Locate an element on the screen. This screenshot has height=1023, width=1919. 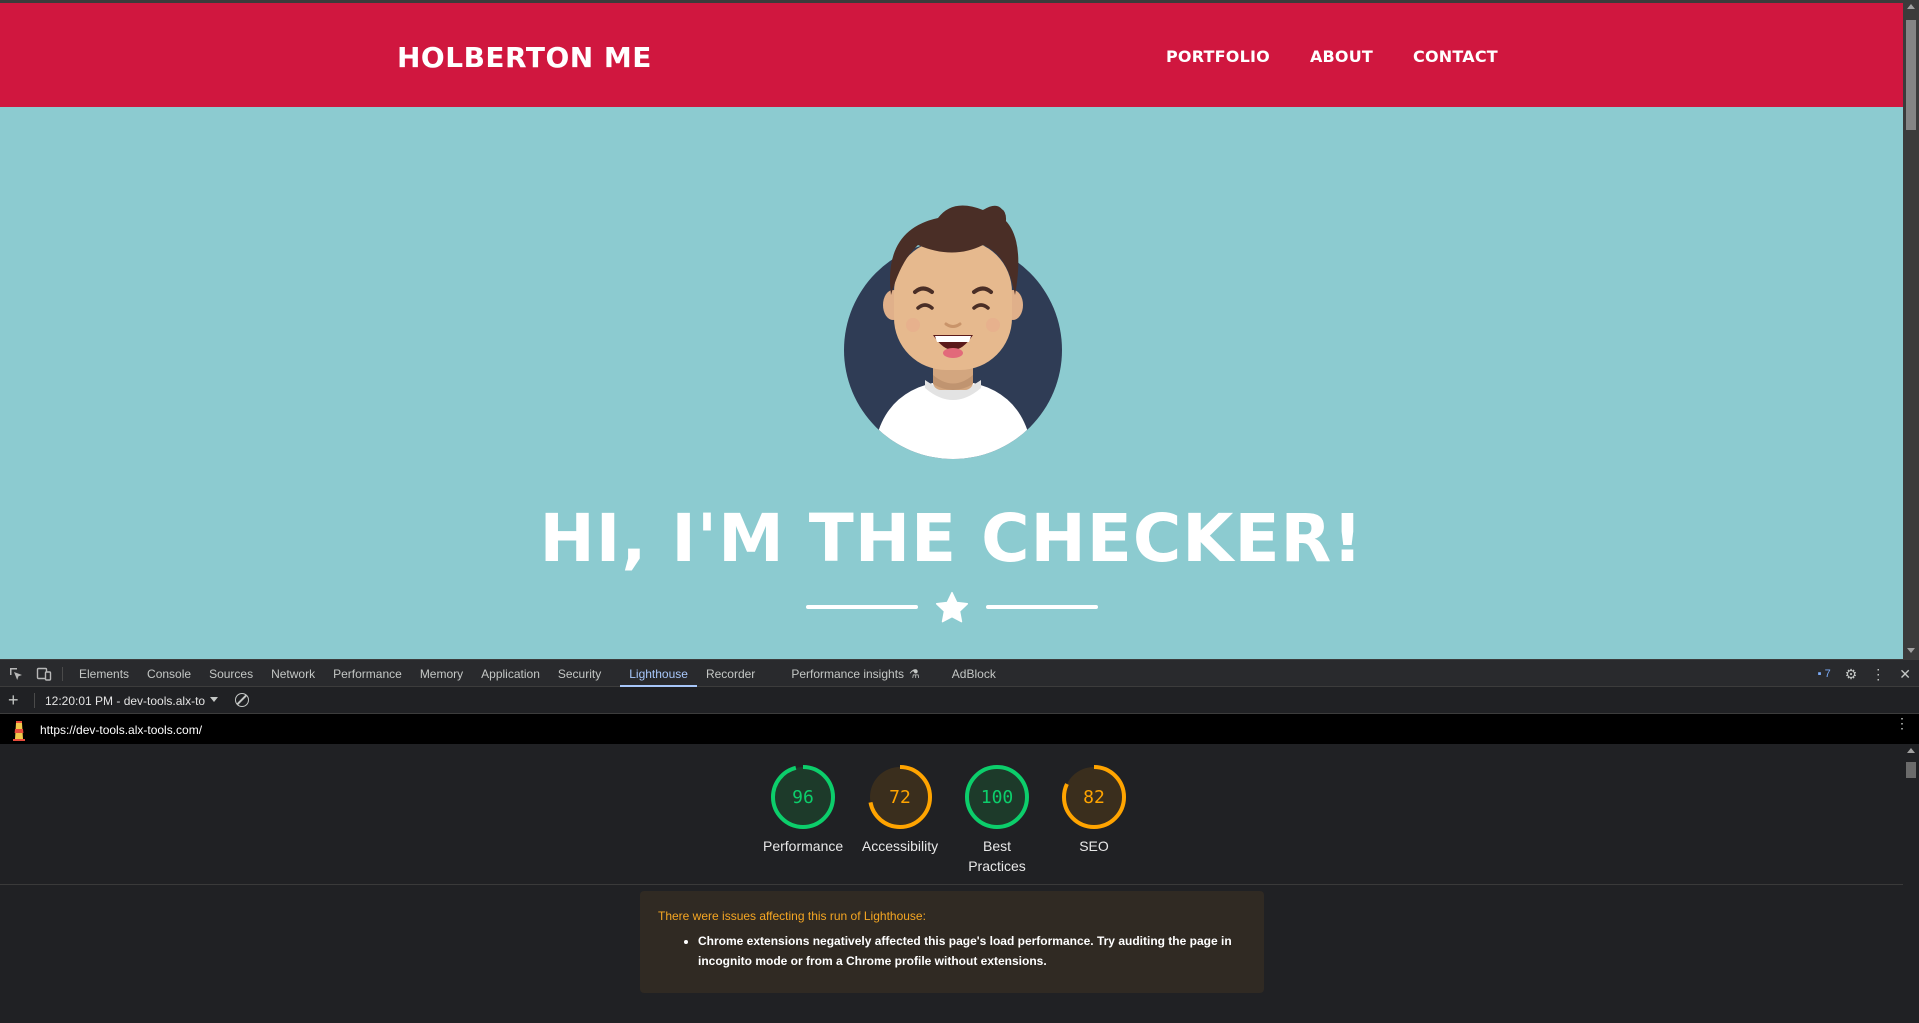
page-scrollbar is located at coordinates (1911, 329).